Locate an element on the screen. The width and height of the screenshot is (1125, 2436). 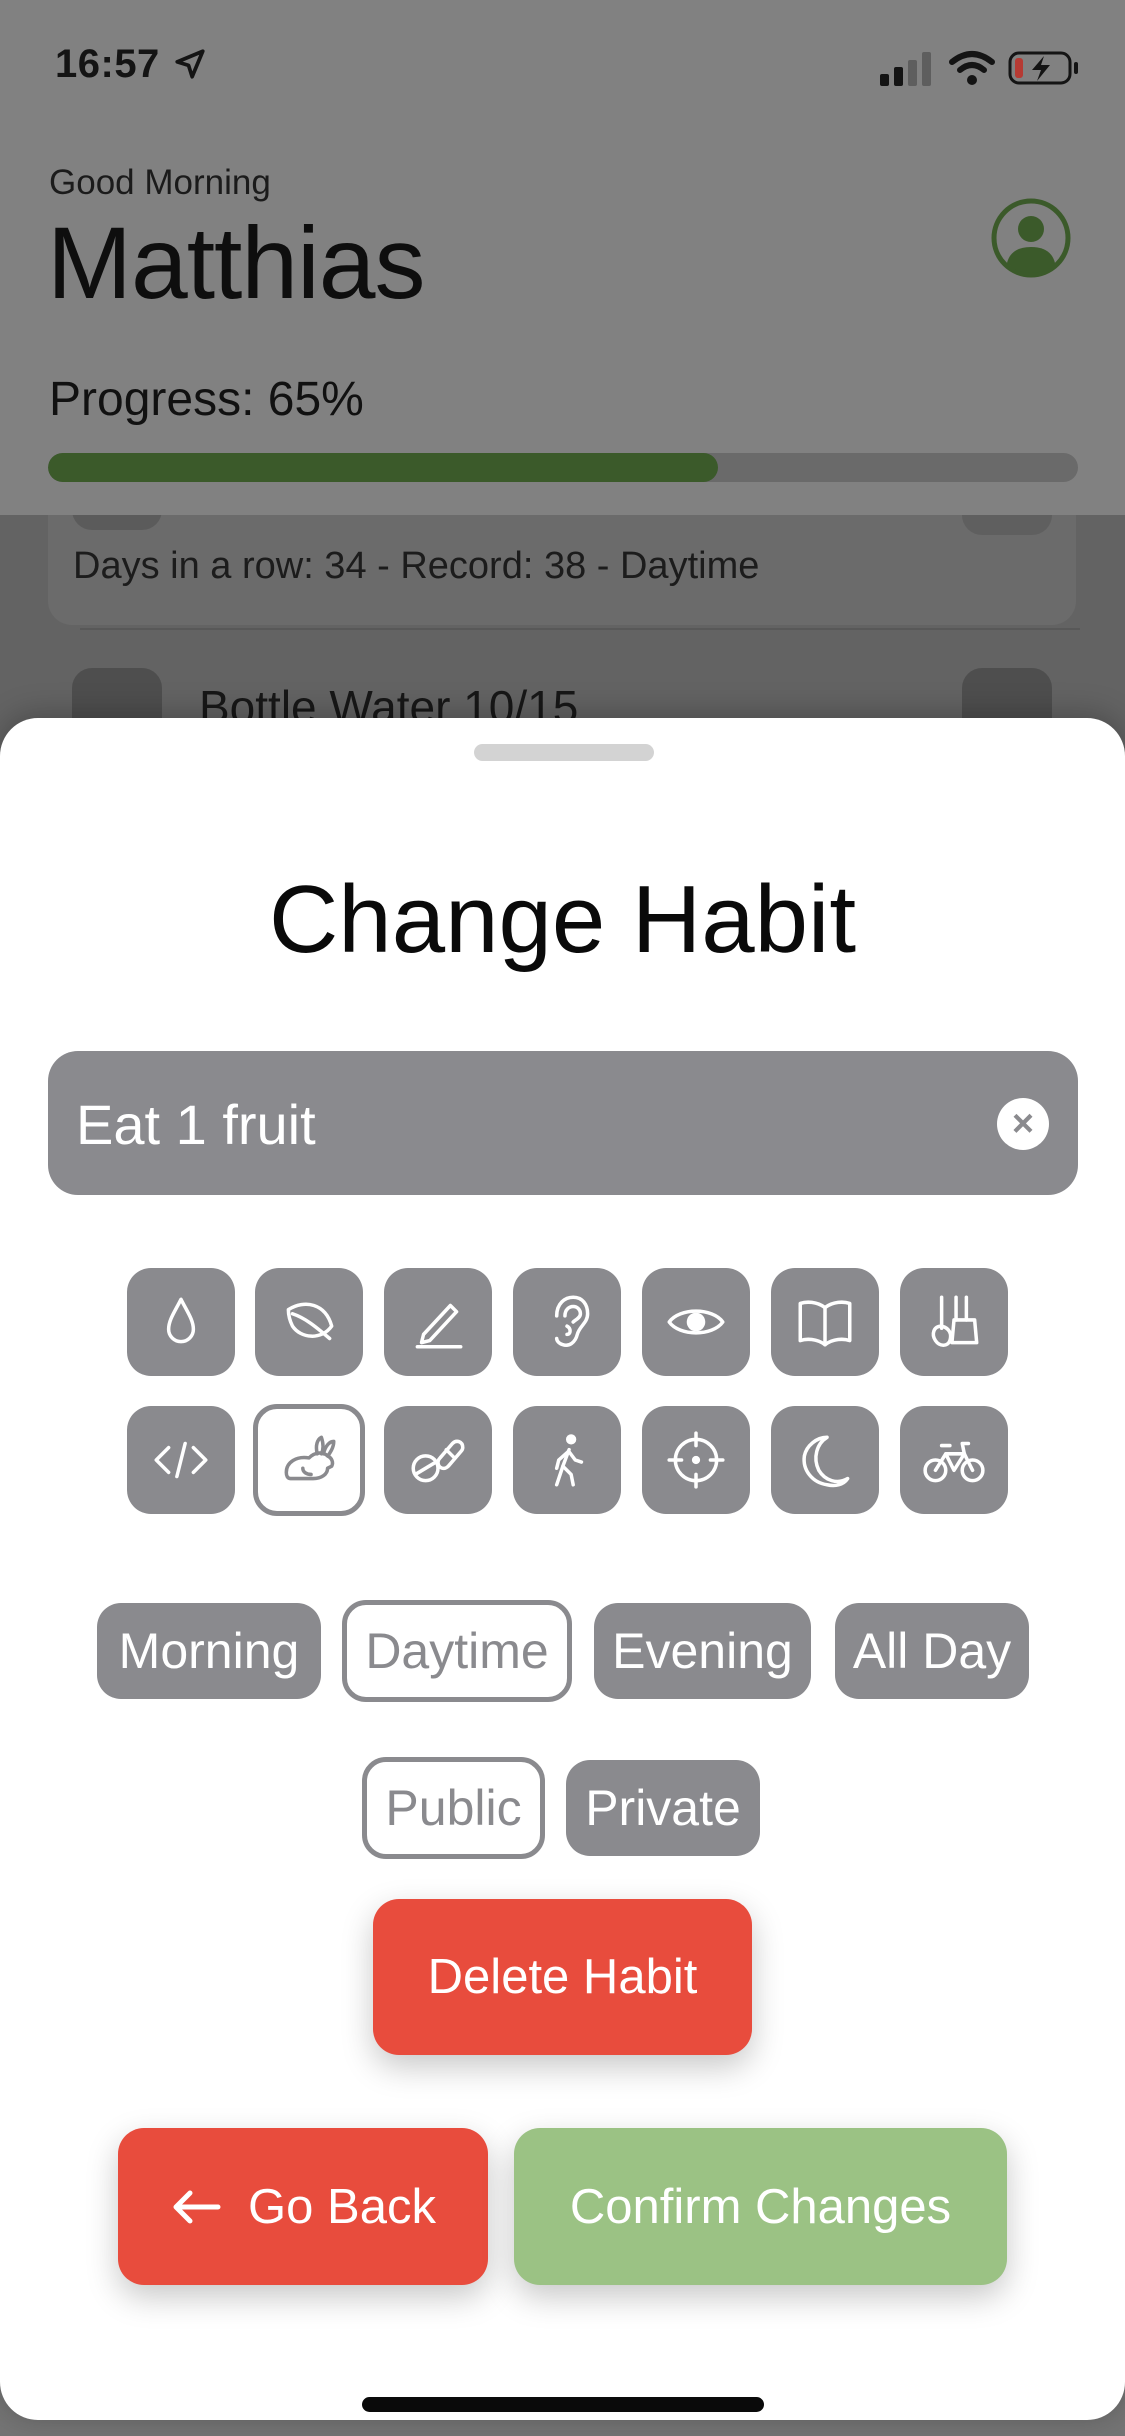
code-icon is located at coordinates (181, 1460).